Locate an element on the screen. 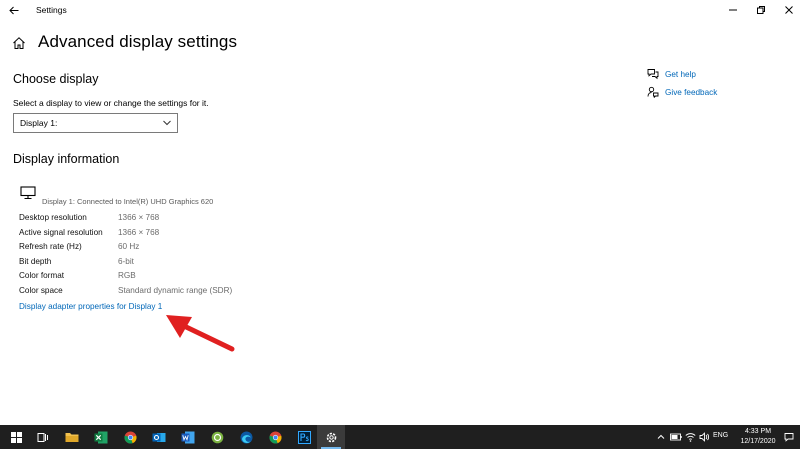  word-icon is located at coordinates (188, 437).